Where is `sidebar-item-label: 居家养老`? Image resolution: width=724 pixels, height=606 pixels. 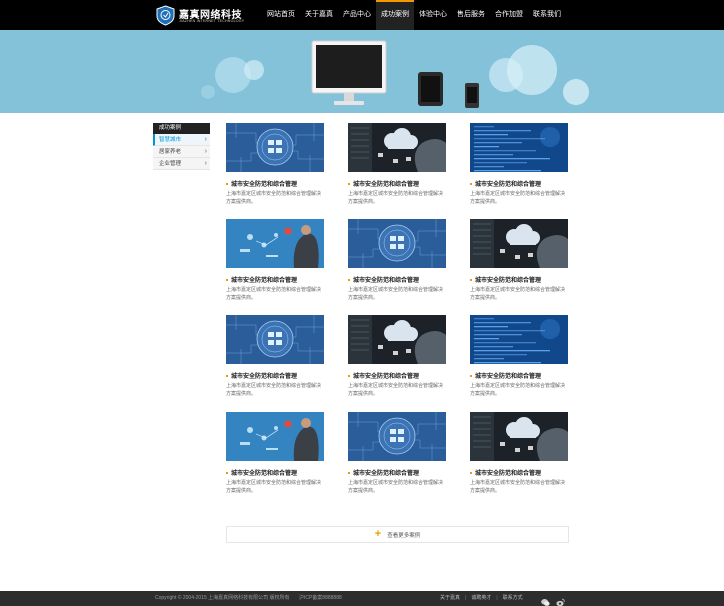
sidebar-item-label: 居家养老 is located at coordinates (170, 152).